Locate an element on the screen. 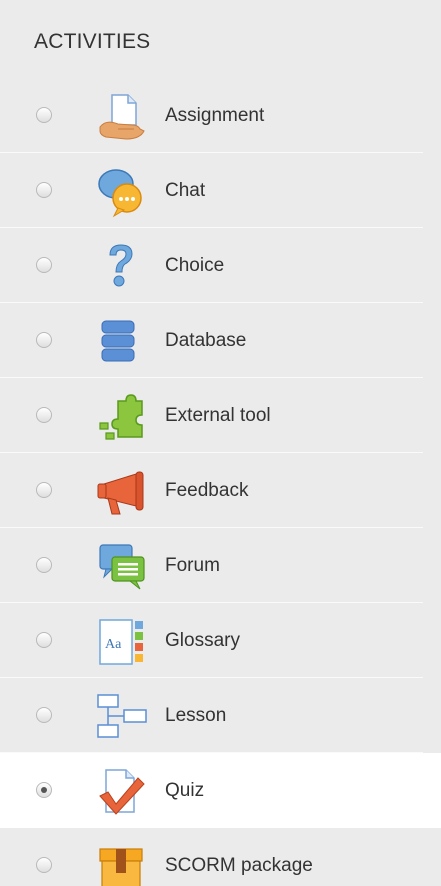 The image size is (441, 886). activity-option-assignment: Assignment is located at coordinates (220, 115).